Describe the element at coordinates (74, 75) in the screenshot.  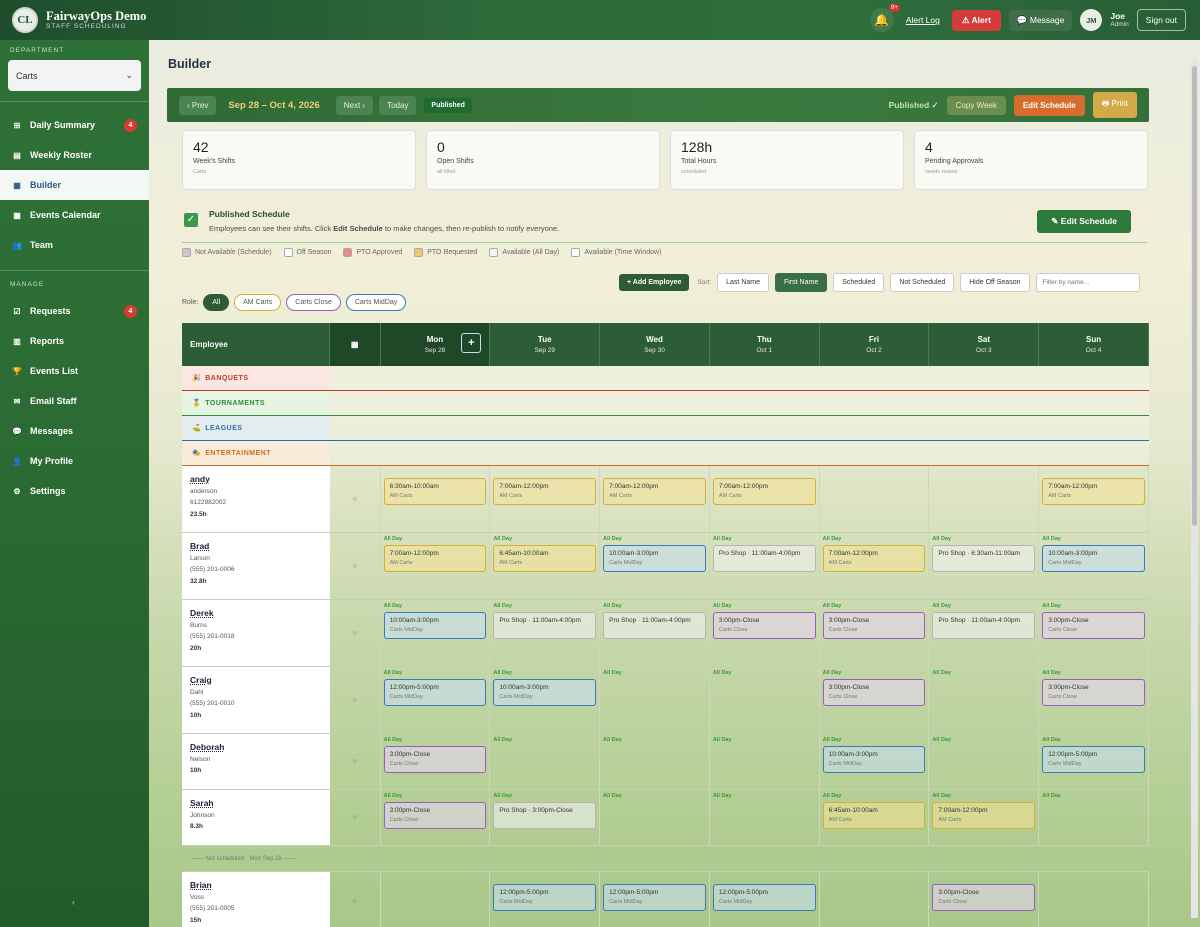
I see `department-select: Carts ⌄` at that location.